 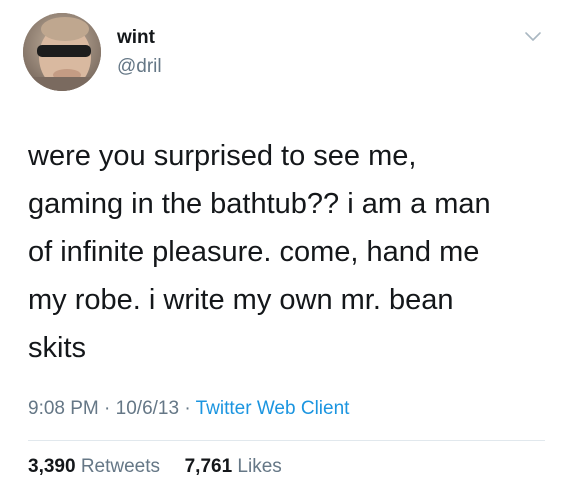 I want to click on chevron-down-icon, so click(x=533, y=36).